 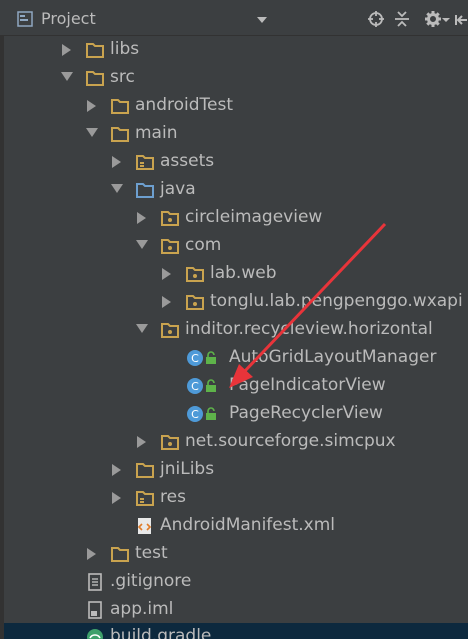 I want to click on tree-item-jnilibs: jniLibs, so click(x=236, y=470).